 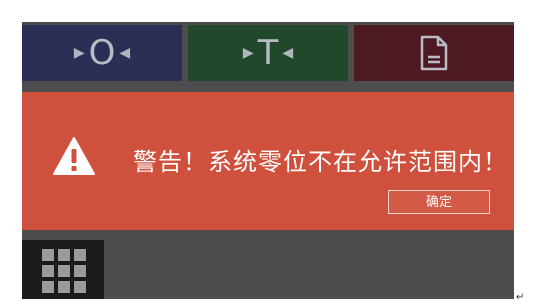 What do you see at coordinates (439, 202) in the screenshot?
I see `confirm-button: 确定` at bounding box center [439, 202].